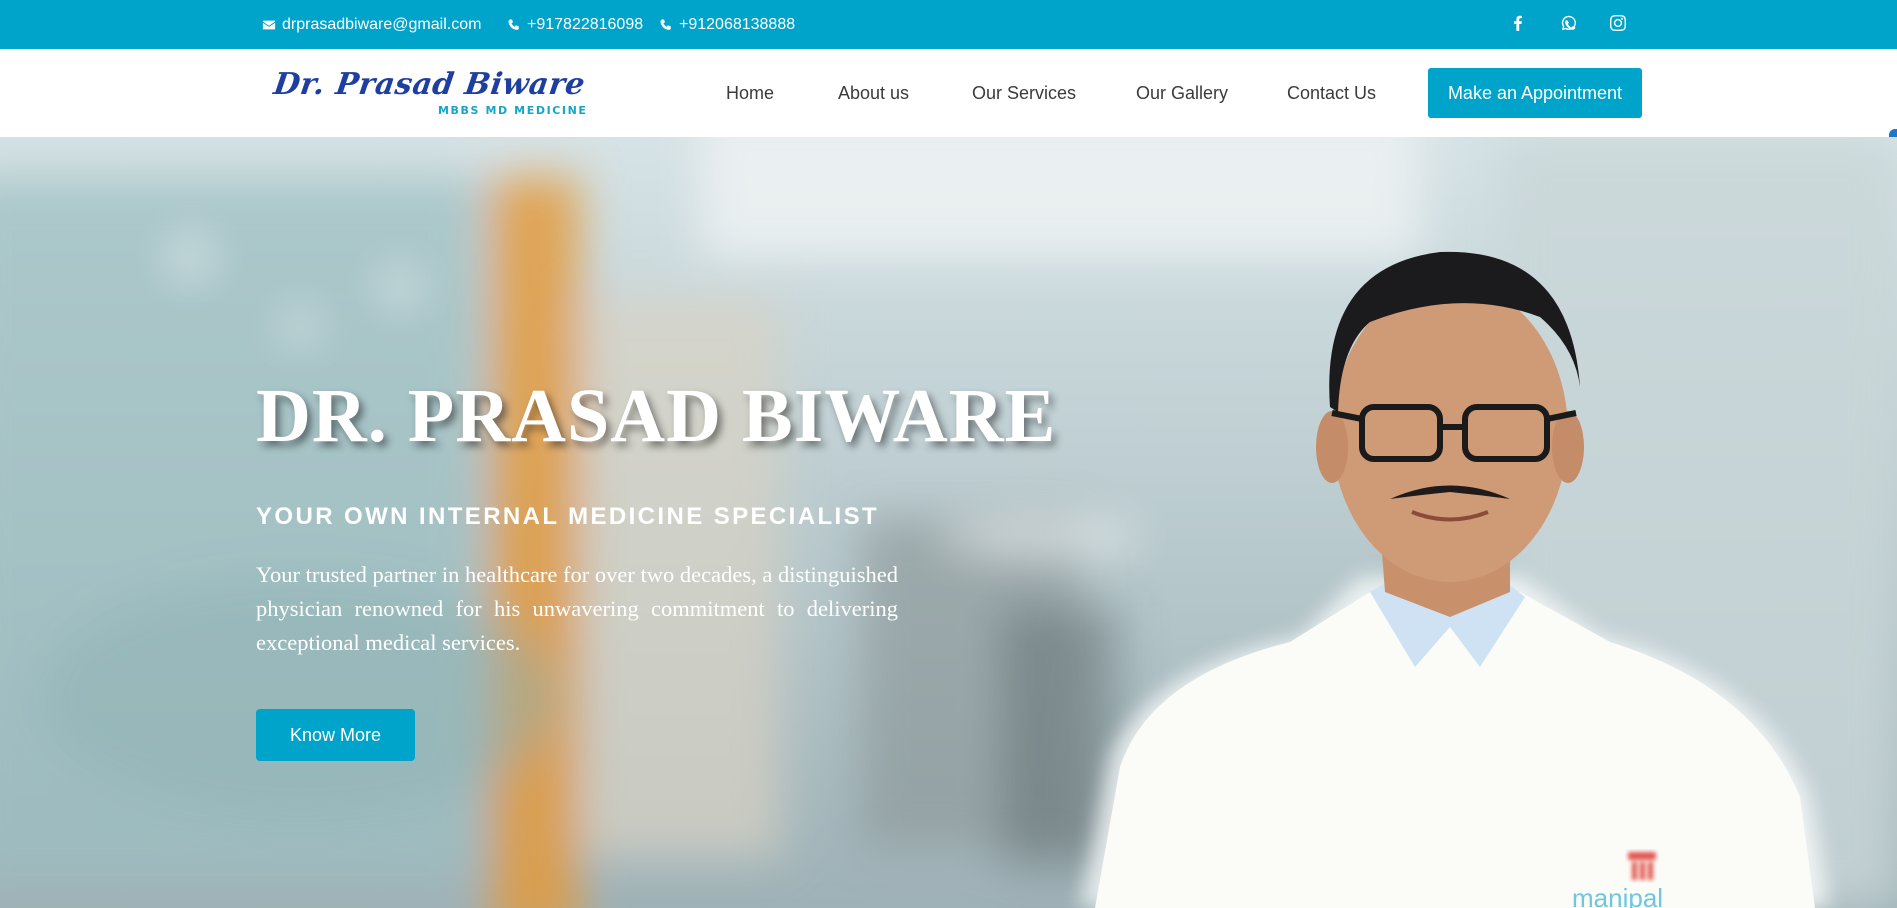 This screenshot has height=908, width=1897. I want to click on facebook-icon, so click(1518, 23).